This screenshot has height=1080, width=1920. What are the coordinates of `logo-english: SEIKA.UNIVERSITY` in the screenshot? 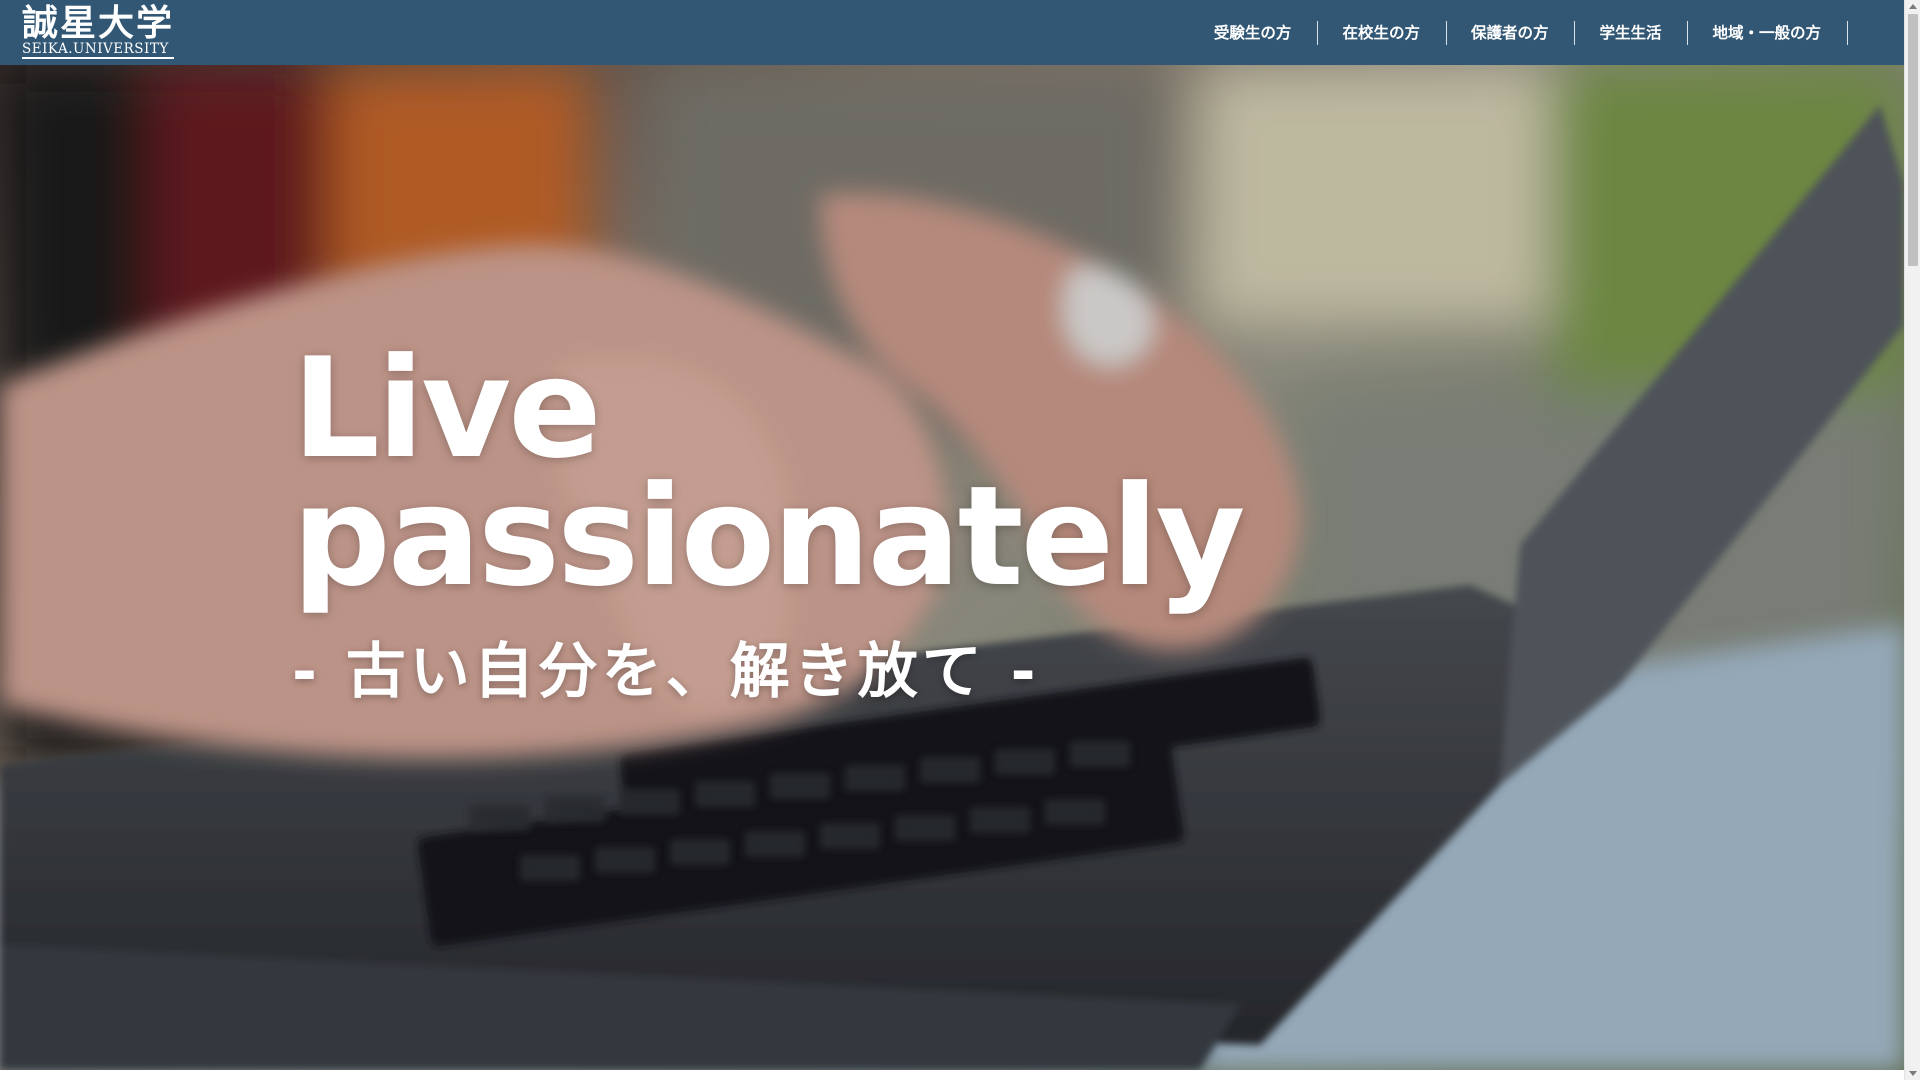 It's located at (98, 50).